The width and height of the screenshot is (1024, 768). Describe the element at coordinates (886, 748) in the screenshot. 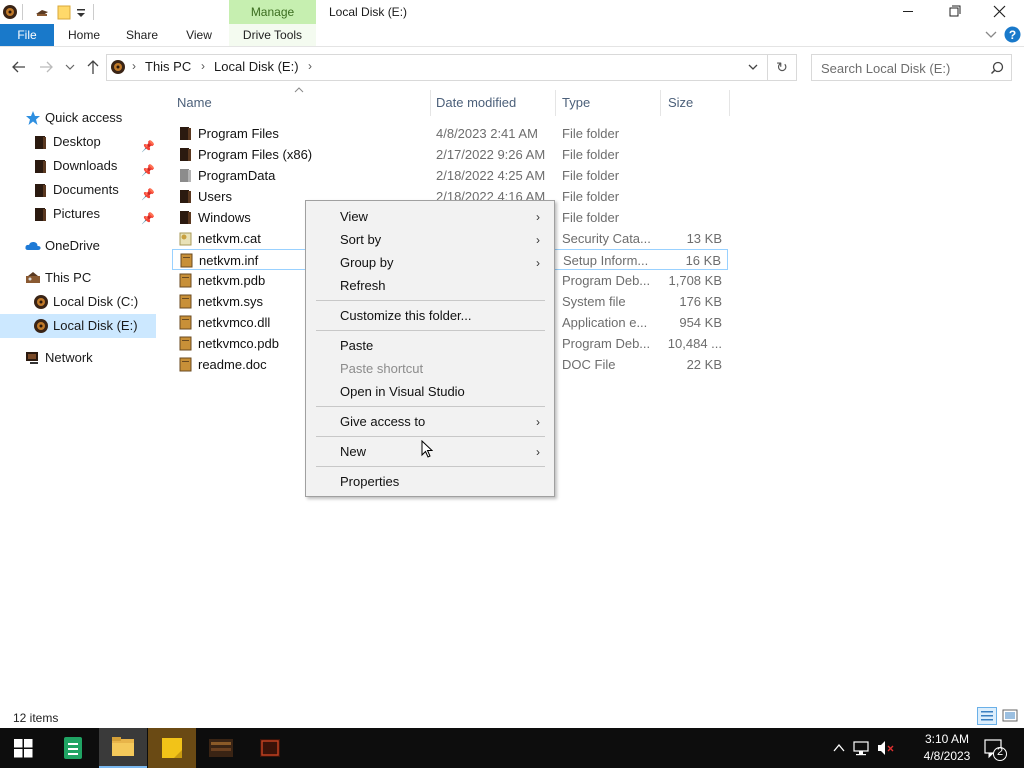

I see `volume-muted-icon` at that location.